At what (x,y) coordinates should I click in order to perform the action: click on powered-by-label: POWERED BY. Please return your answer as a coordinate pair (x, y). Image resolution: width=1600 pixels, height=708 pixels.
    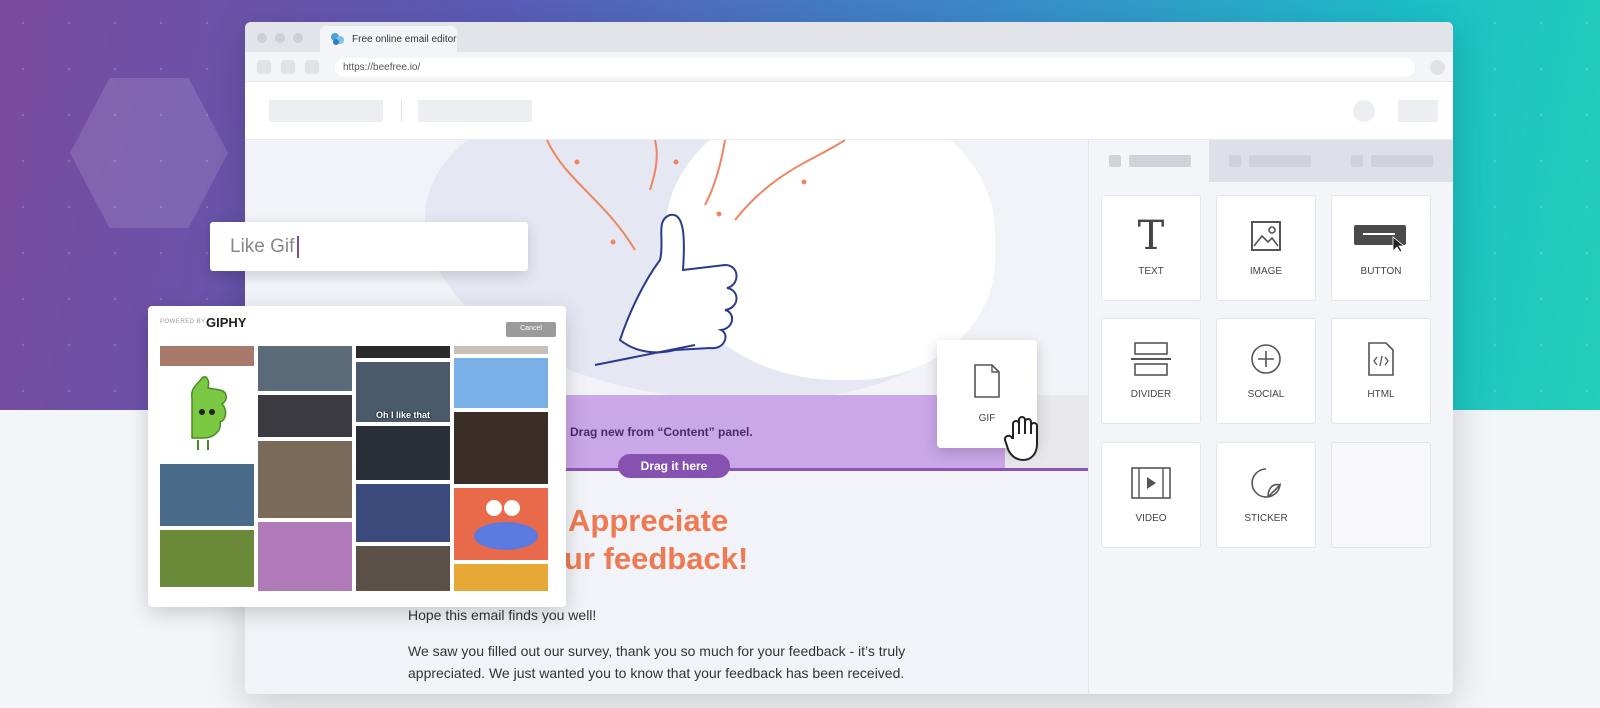
    Looking at the image, I should click on (183, 322).